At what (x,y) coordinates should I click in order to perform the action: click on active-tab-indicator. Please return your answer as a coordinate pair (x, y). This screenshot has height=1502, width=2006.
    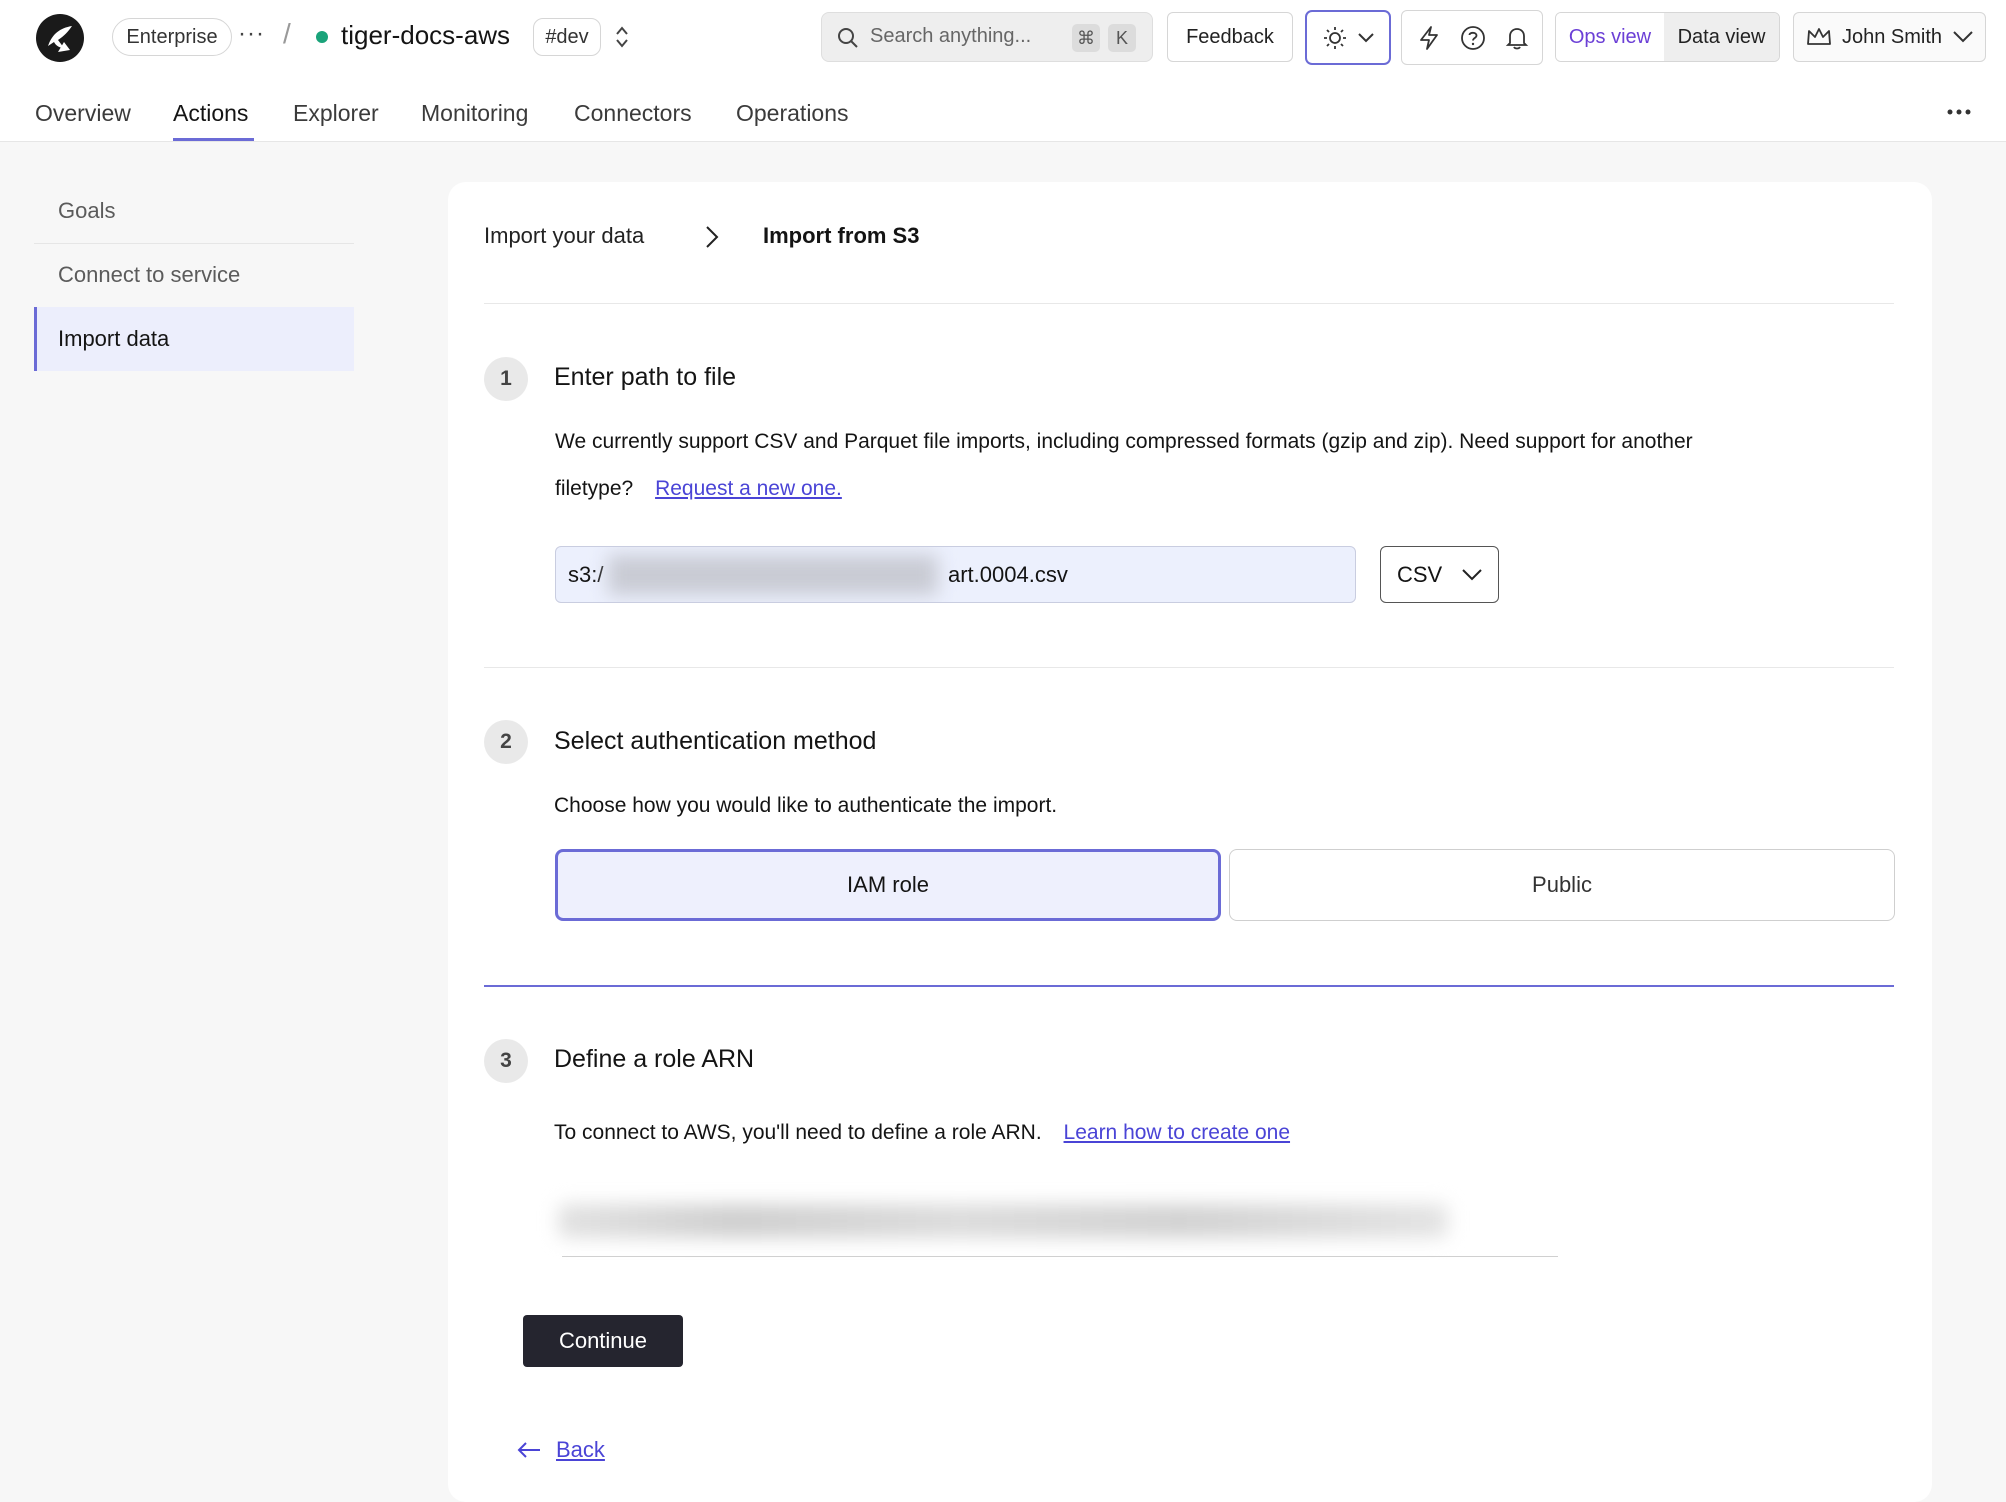
    Looking at the image, I should click on (213, 139).